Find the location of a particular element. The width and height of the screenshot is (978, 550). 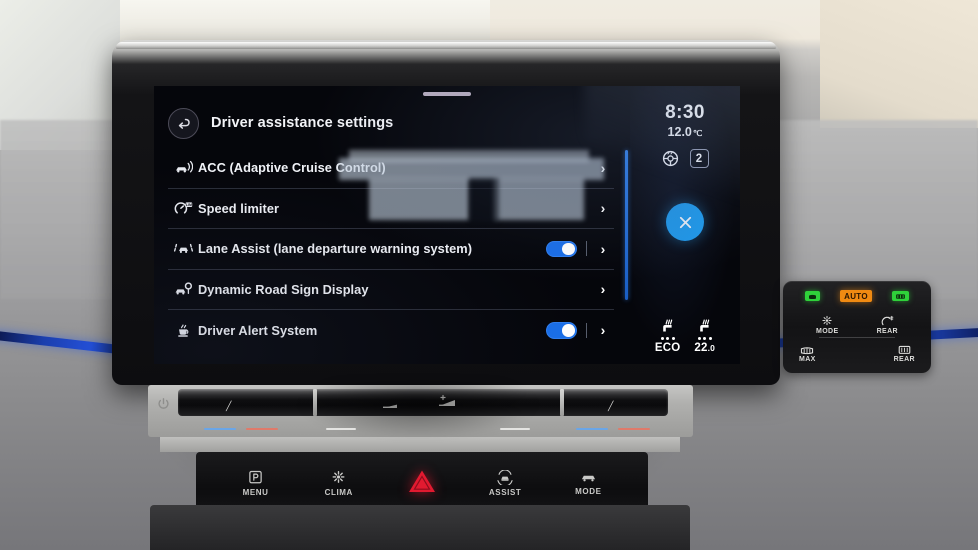

list-item-label: Driver Alert System is located at coordinates (258, 330).